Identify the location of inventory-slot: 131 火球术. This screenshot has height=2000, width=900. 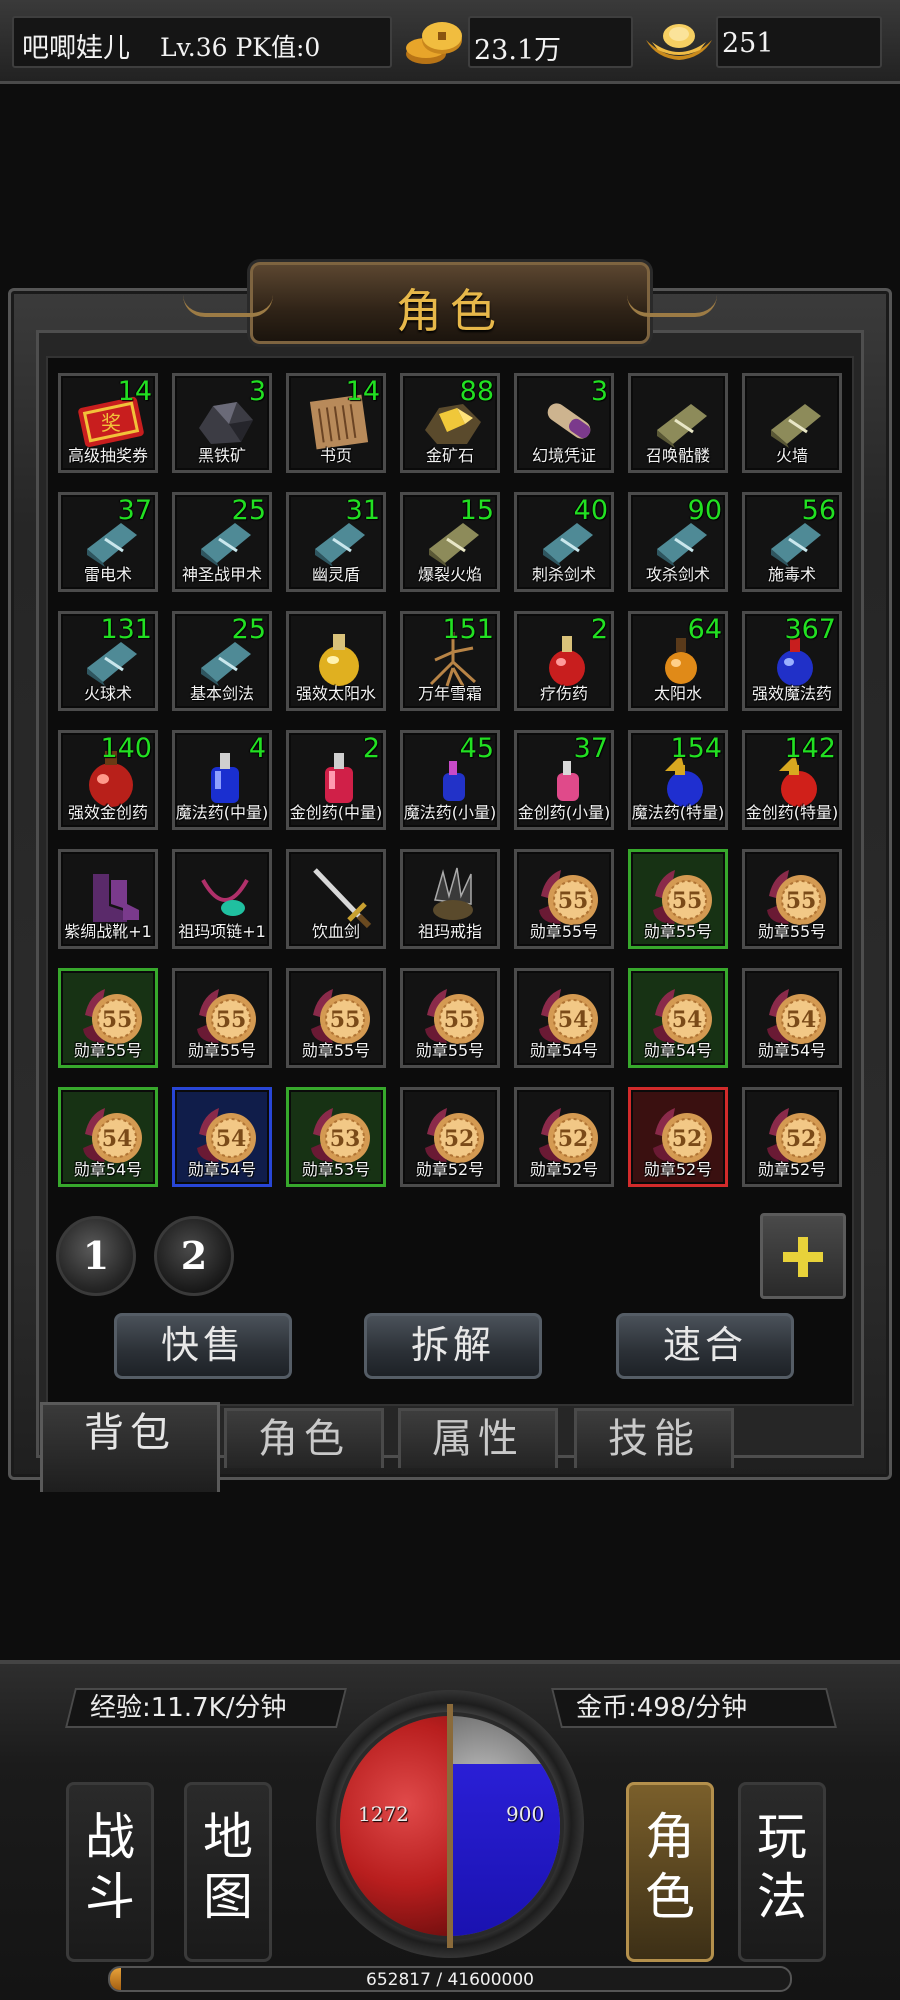
(108, 661).